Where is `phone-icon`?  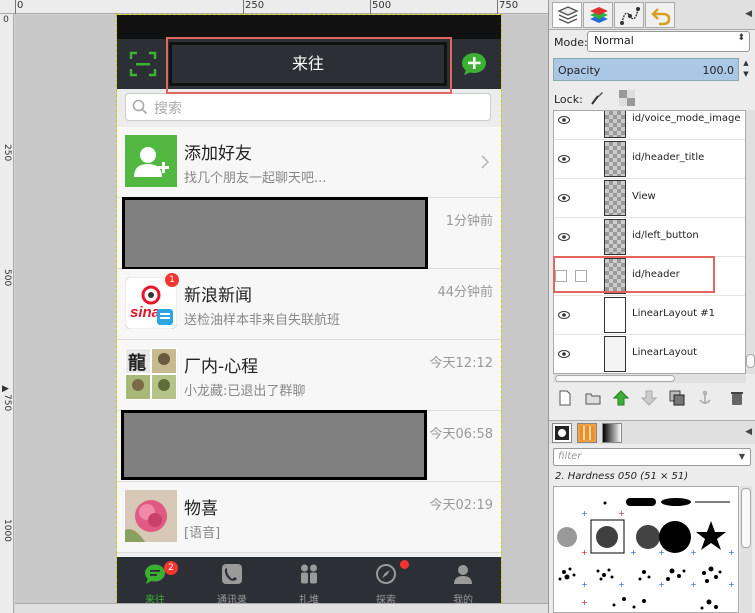 phone-icon is located at coordinates (232, 574).